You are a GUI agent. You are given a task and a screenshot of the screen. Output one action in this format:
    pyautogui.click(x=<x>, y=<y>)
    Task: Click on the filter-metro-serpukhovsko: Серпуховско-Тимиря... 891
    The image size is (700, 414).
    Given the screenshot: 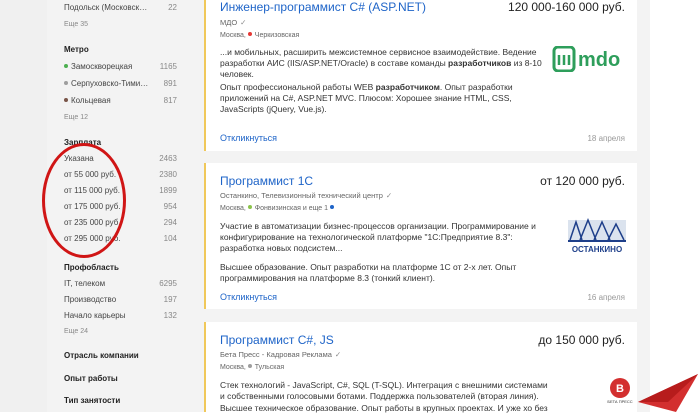 What is the action you would take?
    pyautogui.click(x=120, y=84)
    